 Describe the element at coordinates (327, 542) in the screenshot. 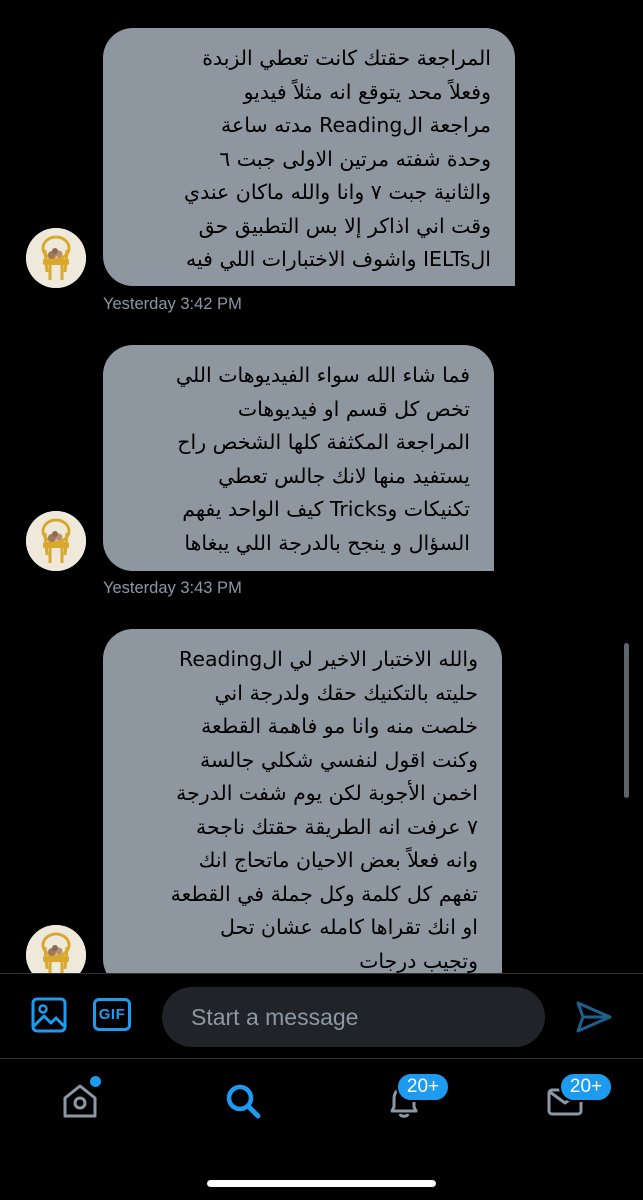

I see `message-line: السؤال و ينجح بالدرجة اللي يبغاها` at that location.